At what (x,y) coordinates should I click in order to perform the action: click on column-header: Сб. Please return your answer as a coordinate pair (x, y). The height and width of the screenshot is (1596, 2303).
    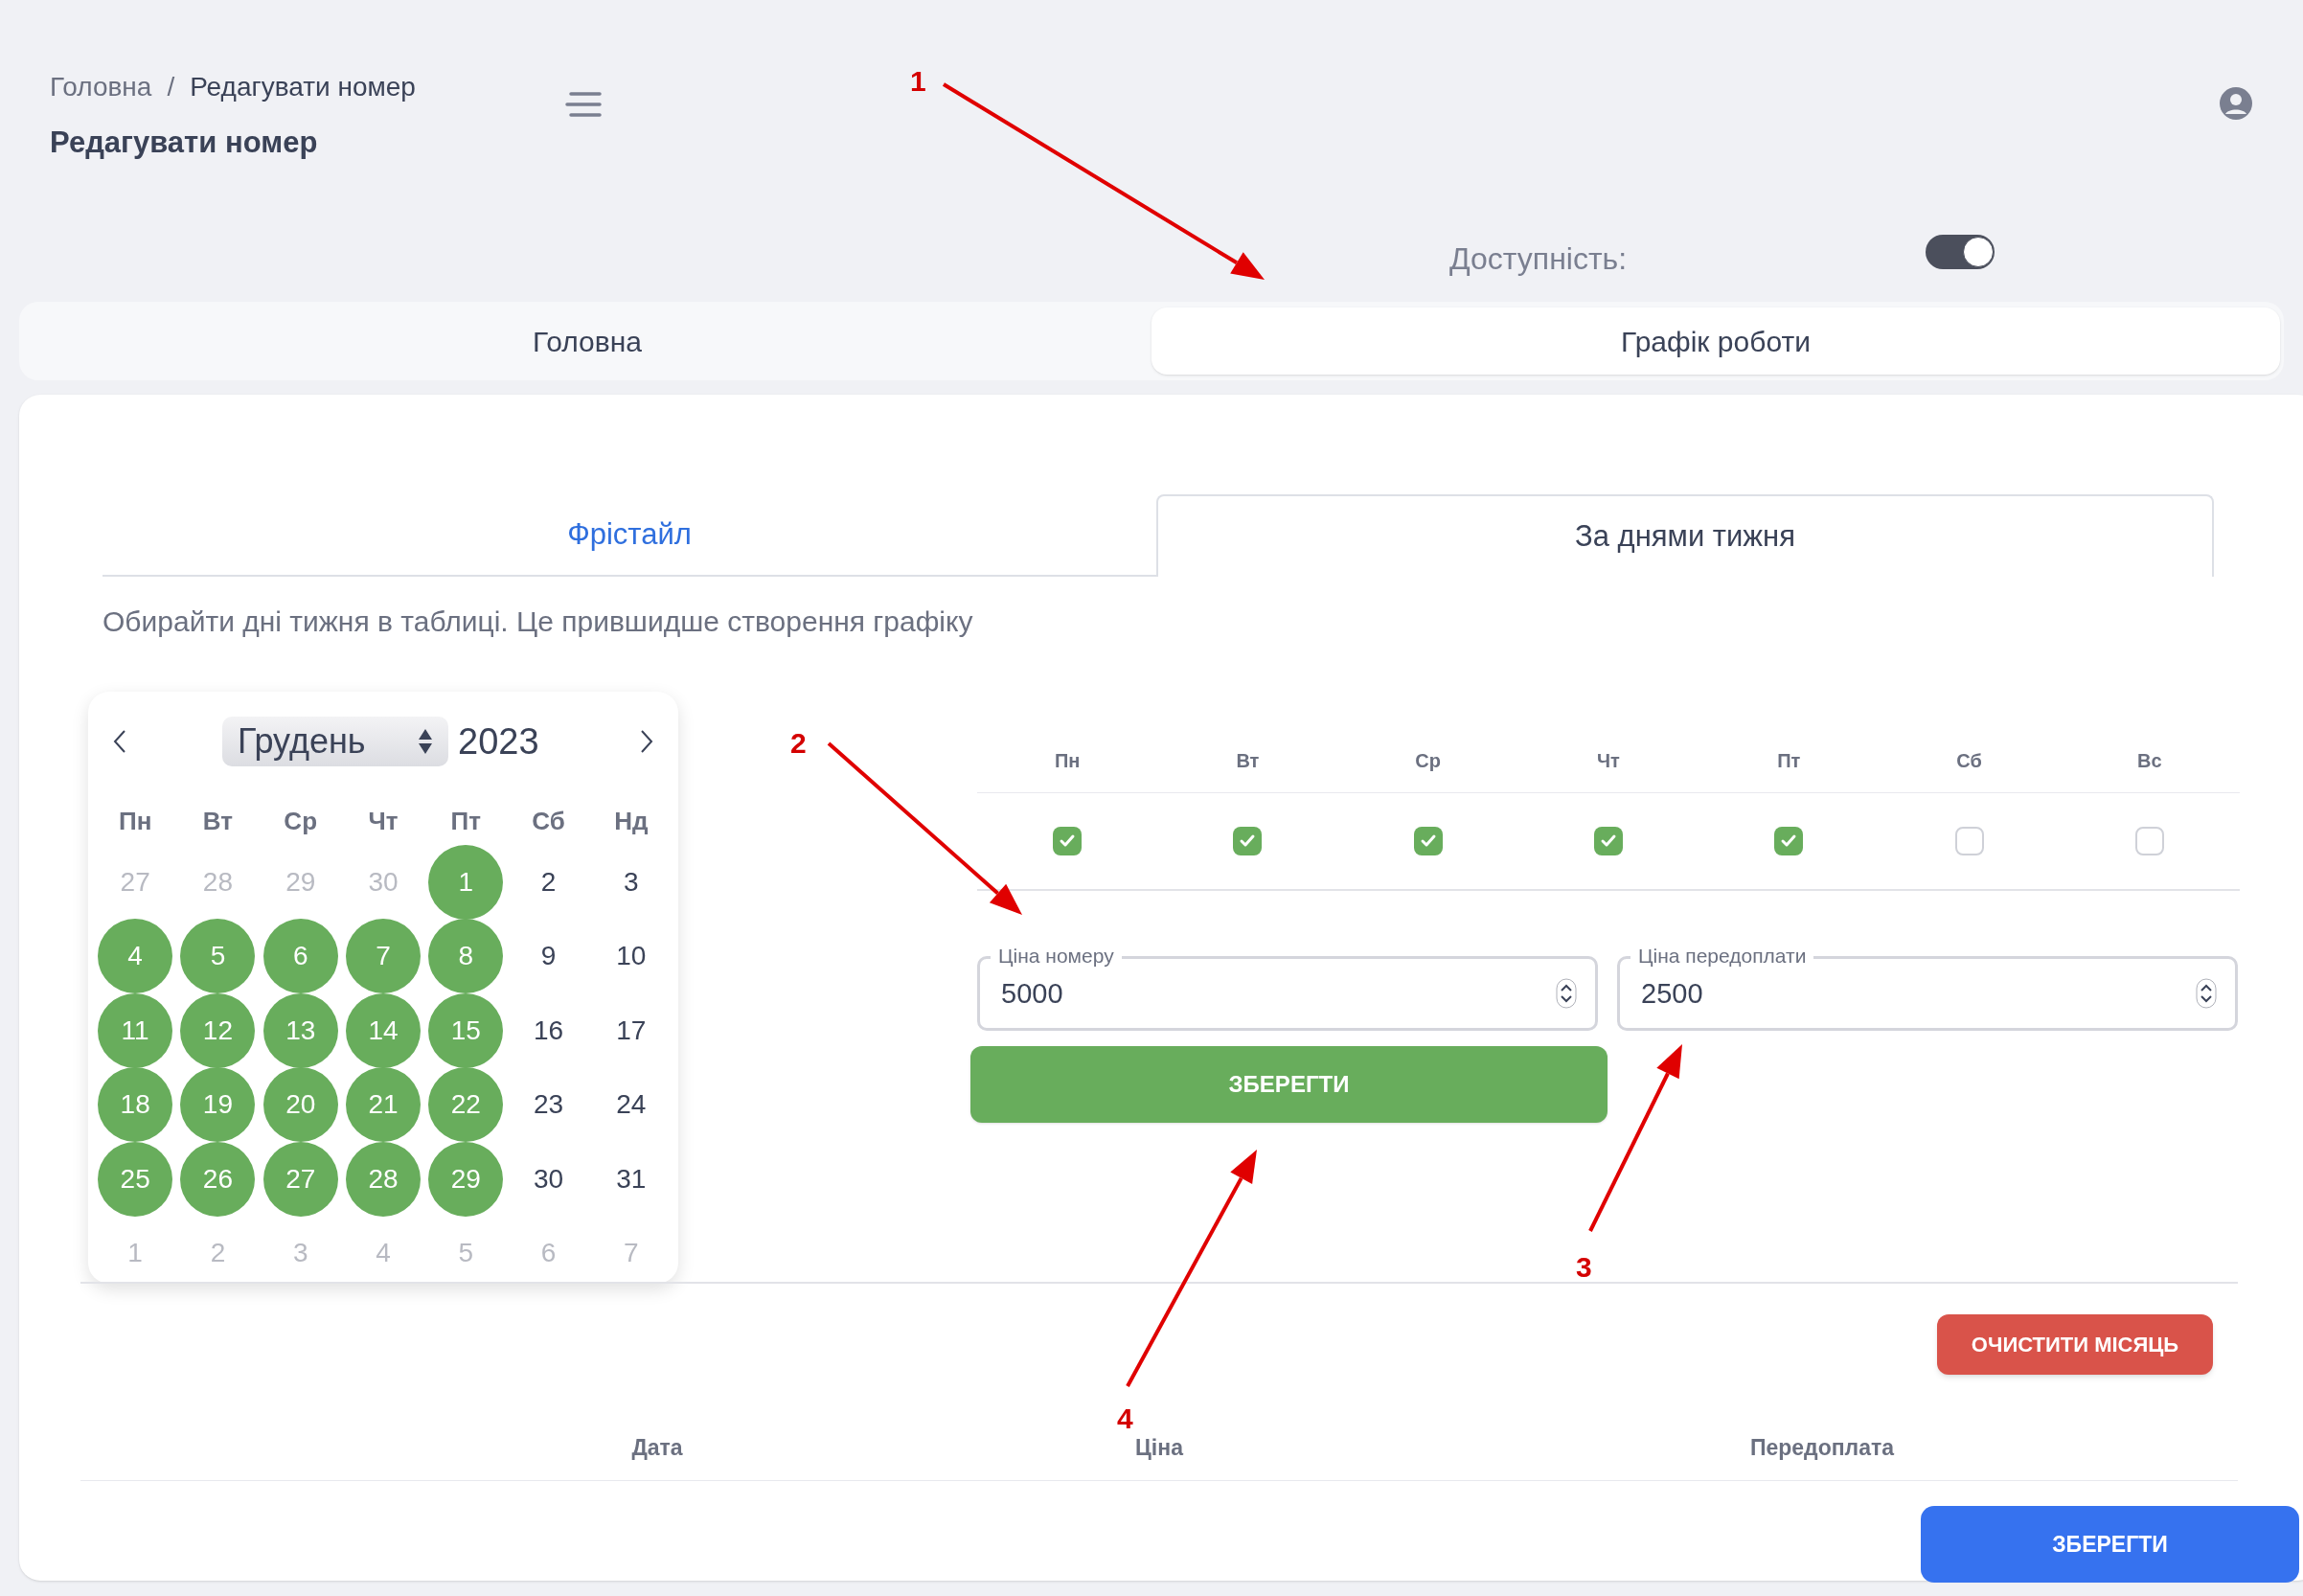
    Looking at the image, I should click on (1969, 760).